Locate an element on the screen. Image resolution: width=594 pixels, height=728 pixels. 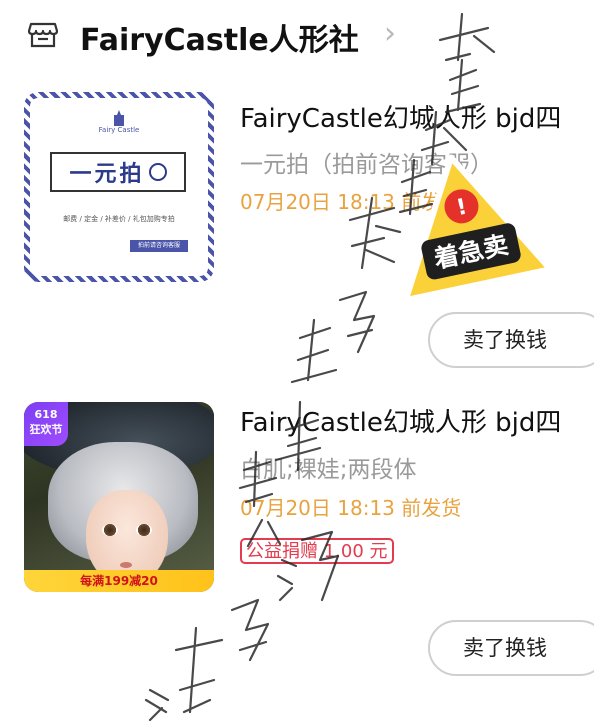
shop-name: FairyCastle人形社 is located at coordinates (219, 37).